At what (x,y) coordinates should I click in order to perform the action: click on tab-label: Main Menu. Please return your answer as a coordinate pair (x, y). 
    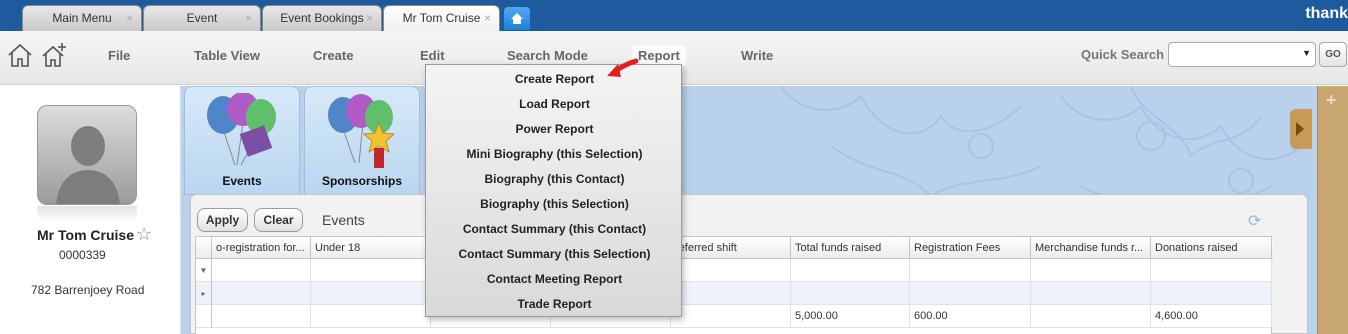
    Looking at the image, I should click on (82, 18).